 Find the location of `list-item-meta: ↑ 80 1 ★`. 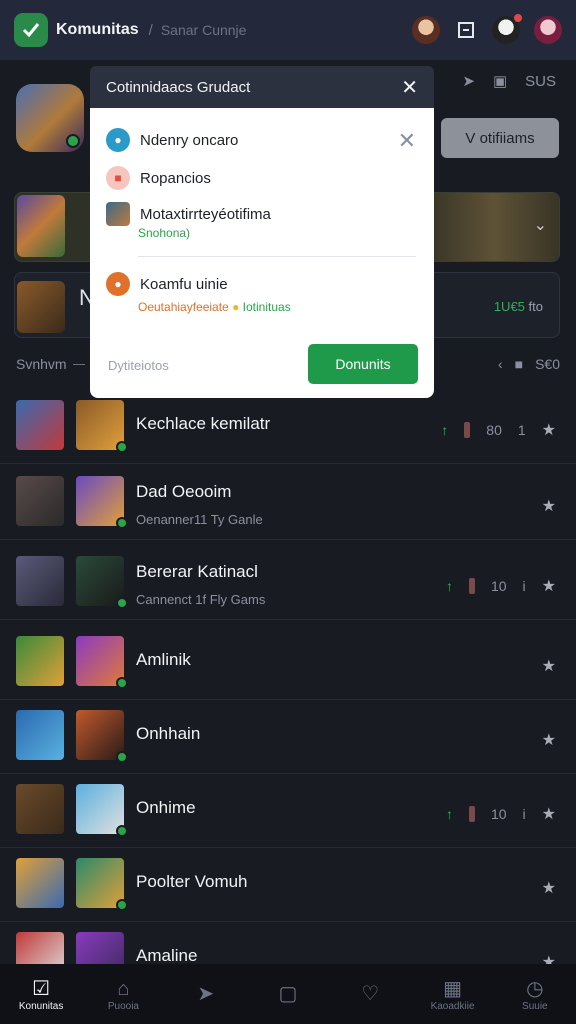

list-item-meta: ↑ 80 1 ★ is located at coordinates (498, 430).